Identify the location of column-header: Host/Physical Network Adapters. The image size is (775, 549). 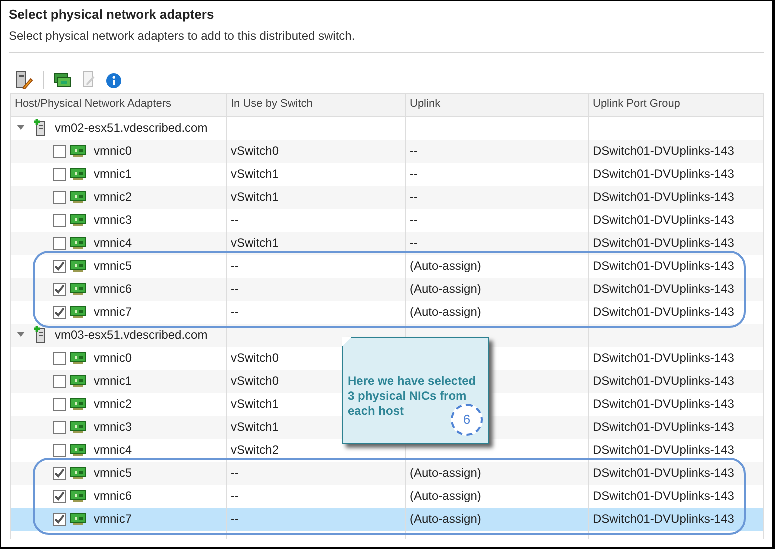
(119, 105).